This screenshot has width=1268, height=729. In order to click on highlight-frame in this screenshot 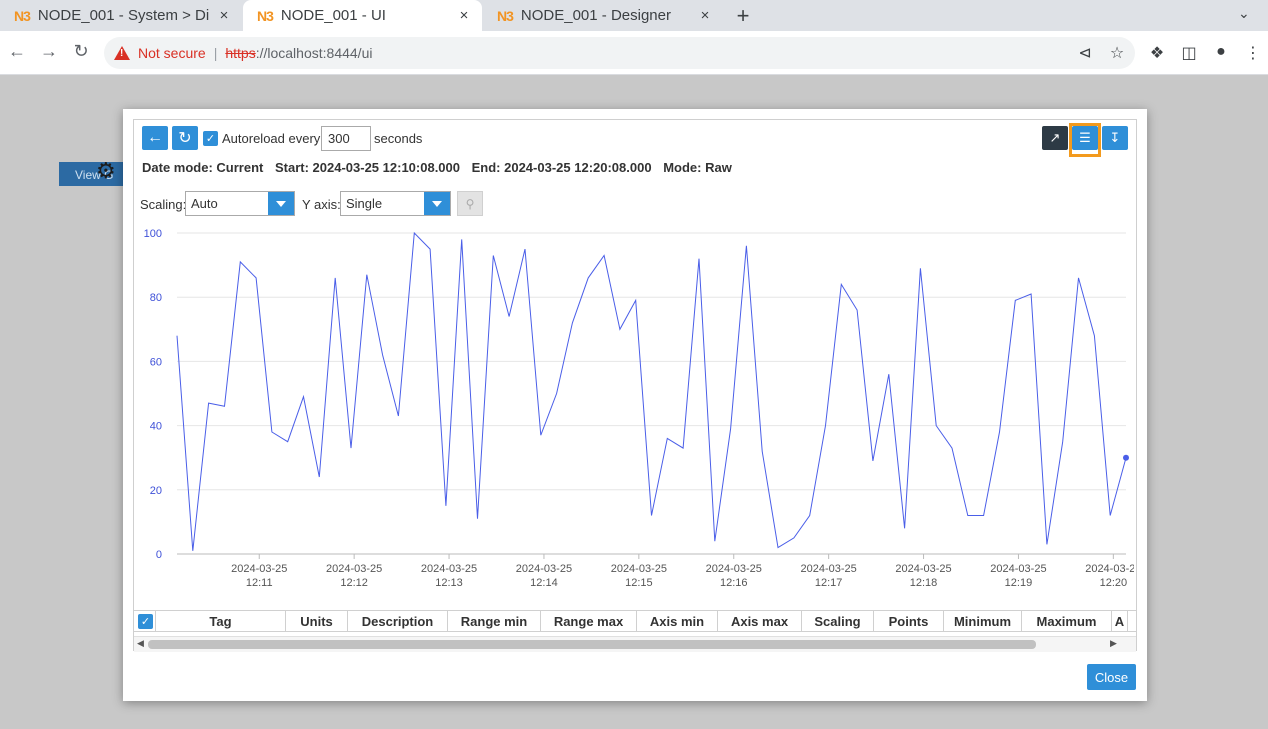, I will do `click(1085, 140)`.